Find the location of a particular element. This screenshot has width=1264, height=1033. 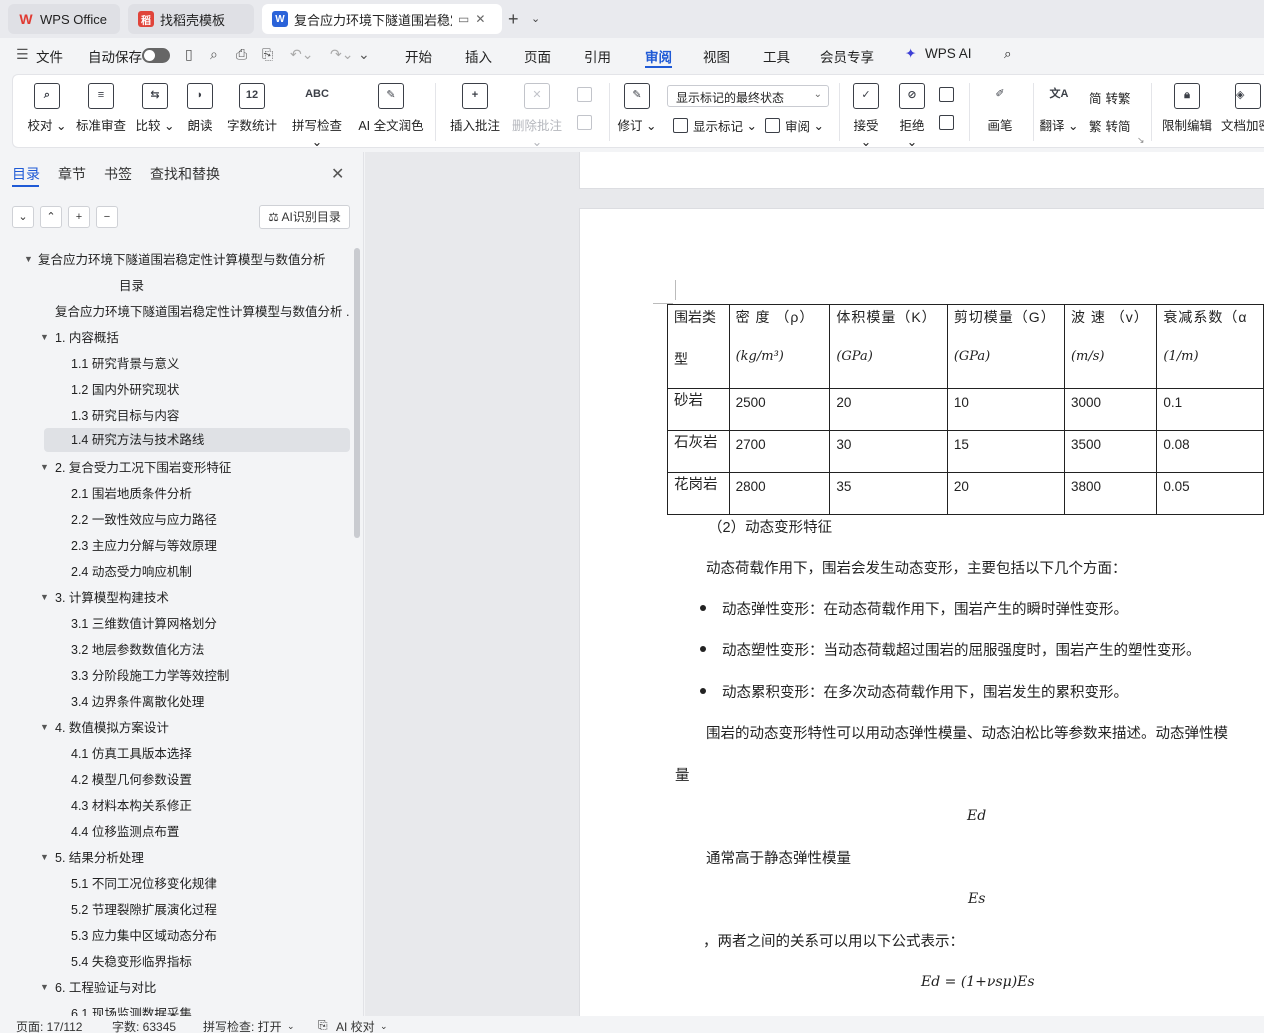

menu-start: 开始 is located at coordinates (418, 56).